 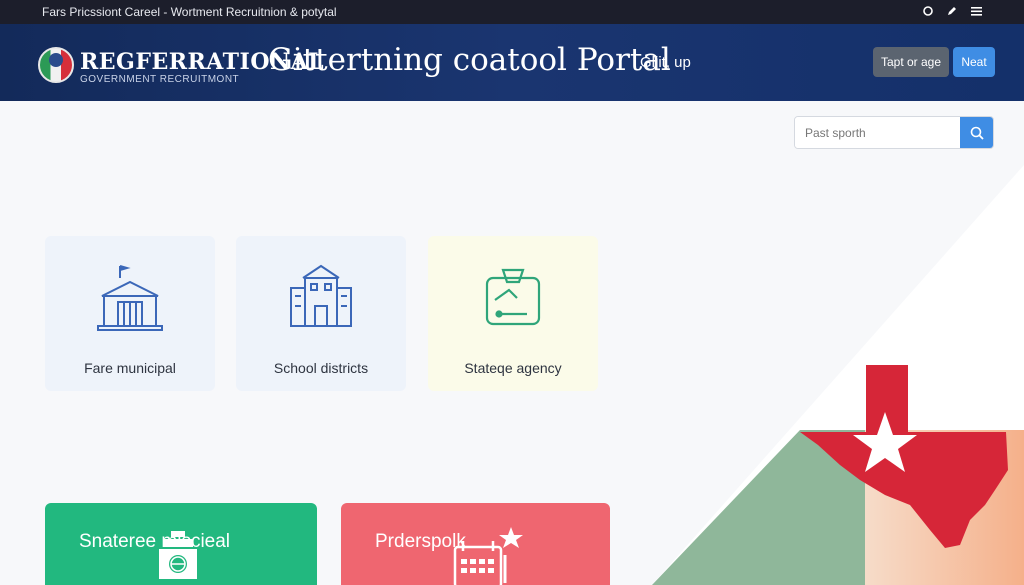 I want to click on search-bar, so click(x=894, y=132).